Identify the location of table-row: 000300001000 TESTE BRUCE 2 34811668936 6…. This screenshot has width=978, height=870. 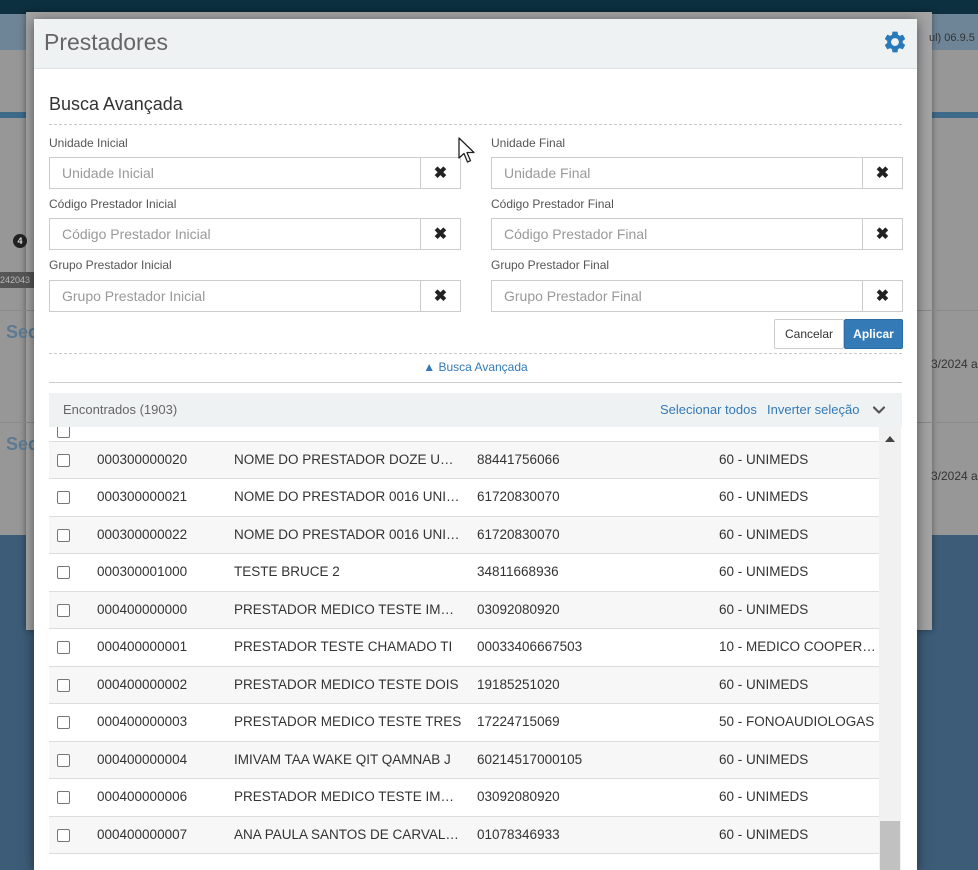
(464, 571).